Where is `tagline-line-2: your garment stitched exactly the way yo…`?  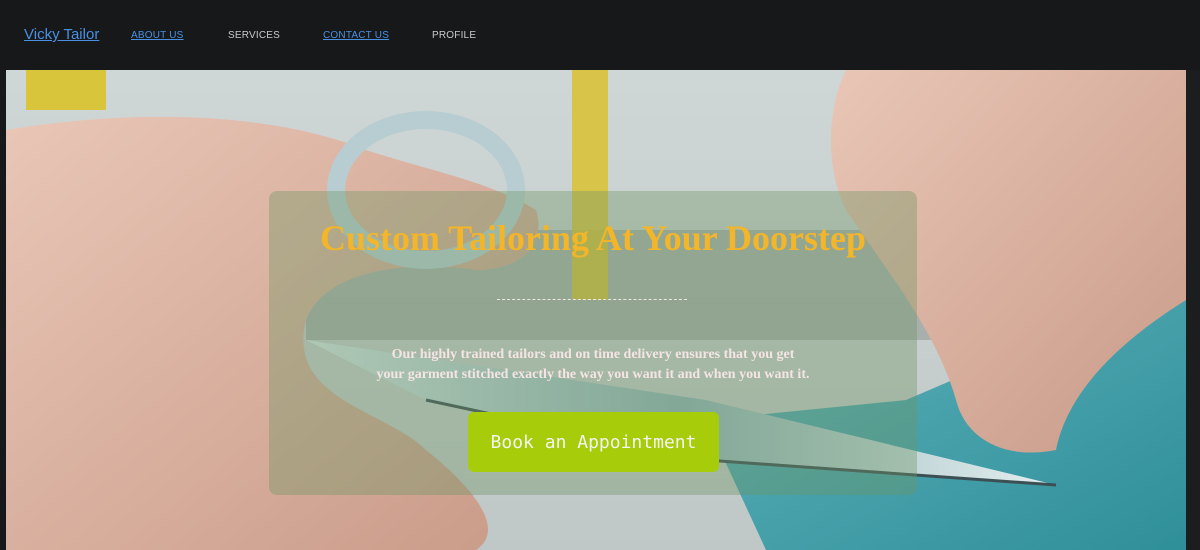
tagline-line-2: your garment stitched exactly the way yo… is located at coordinates (593, 374).